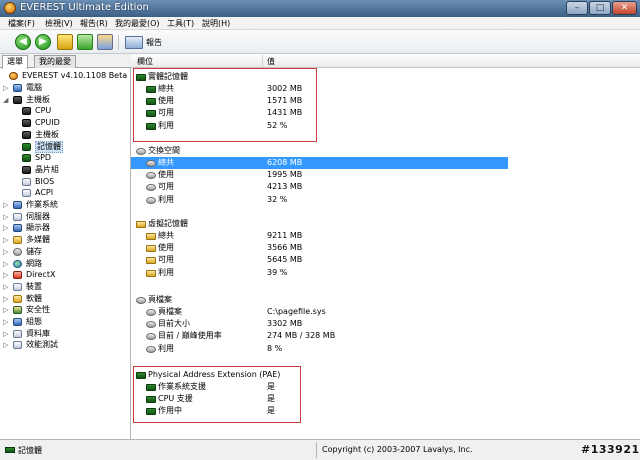 Image resolution: width=640 pixels, height=460 pixels. Describe the element at coordinates (105, 42) in the screenshot. I see `favorites-button` at that location.